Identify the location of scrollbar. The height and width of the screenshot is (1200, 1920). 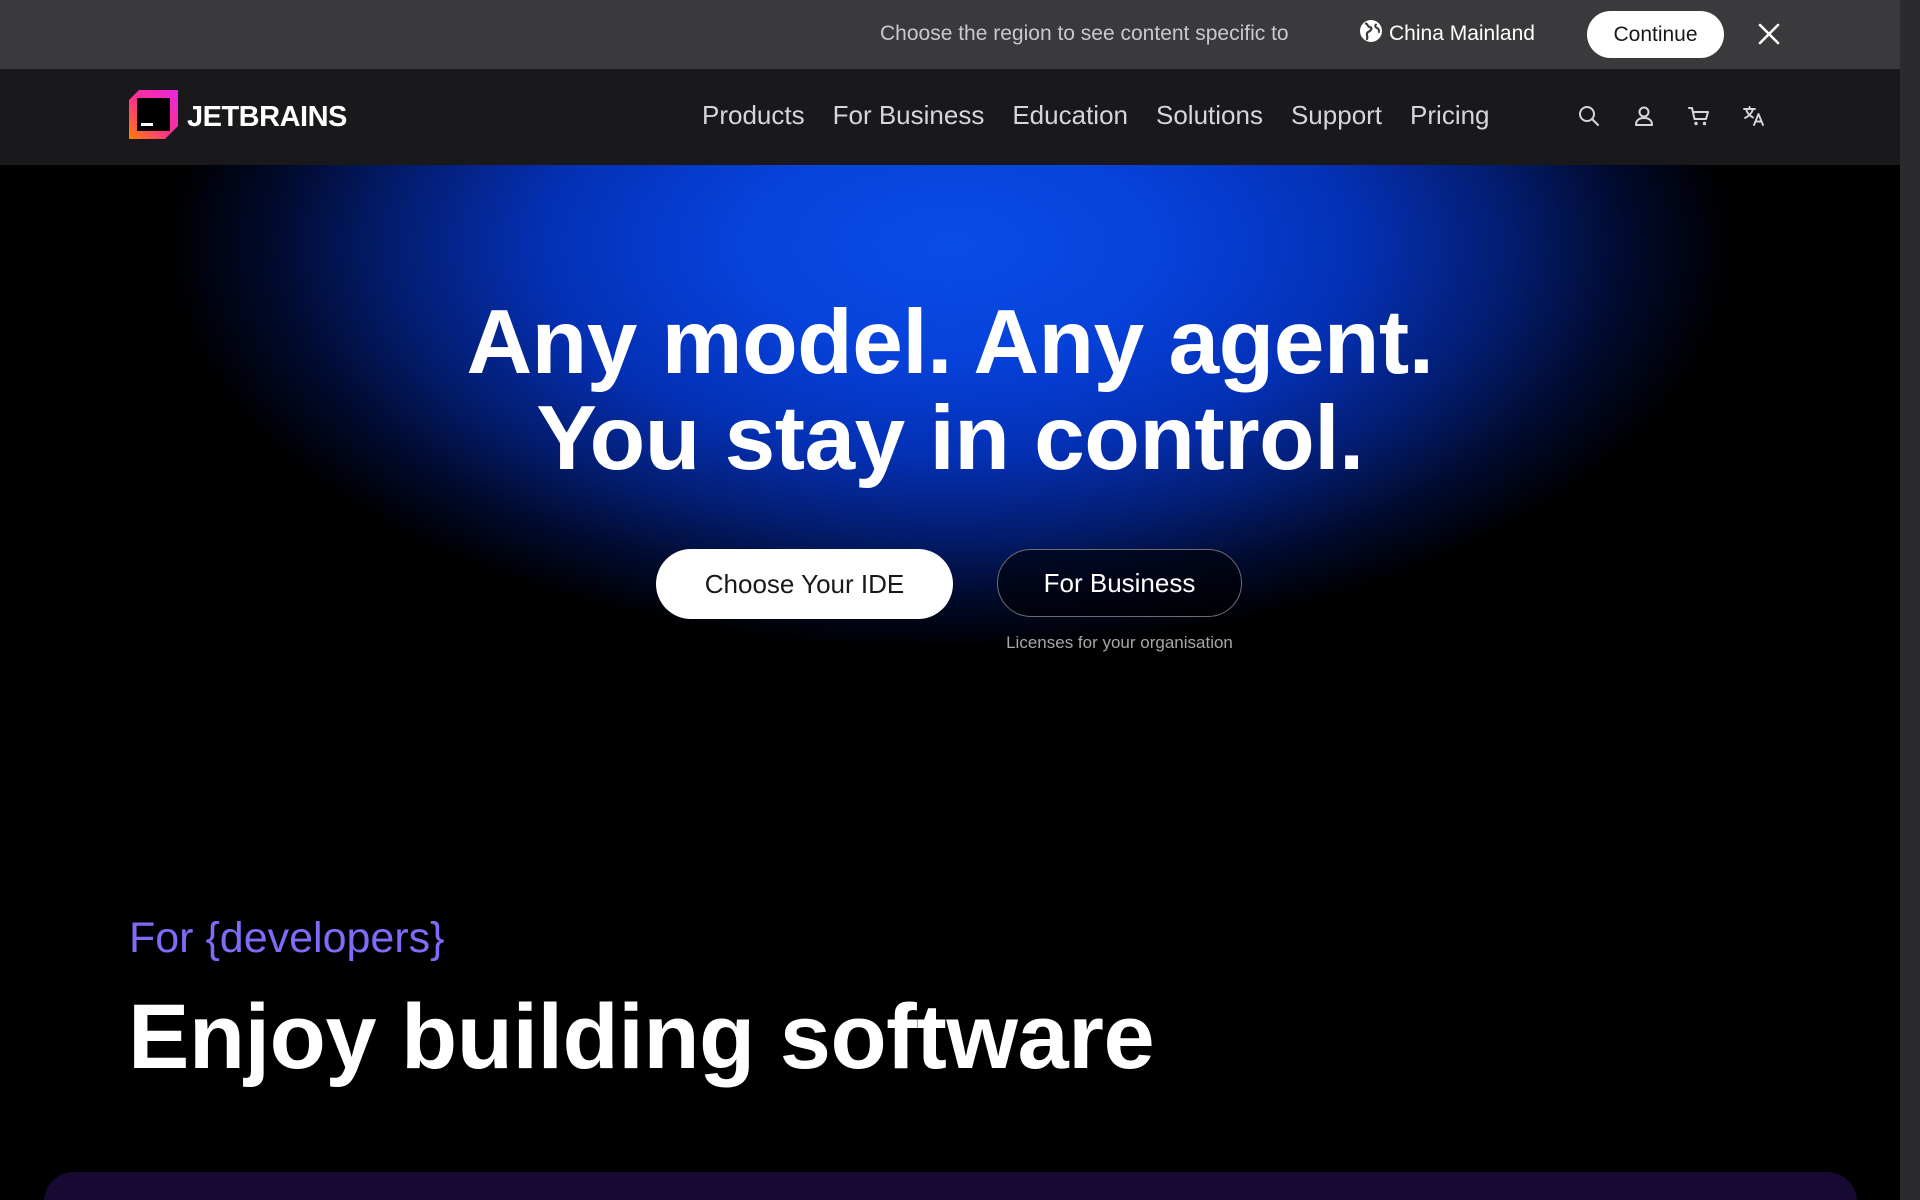
(1910, 600).